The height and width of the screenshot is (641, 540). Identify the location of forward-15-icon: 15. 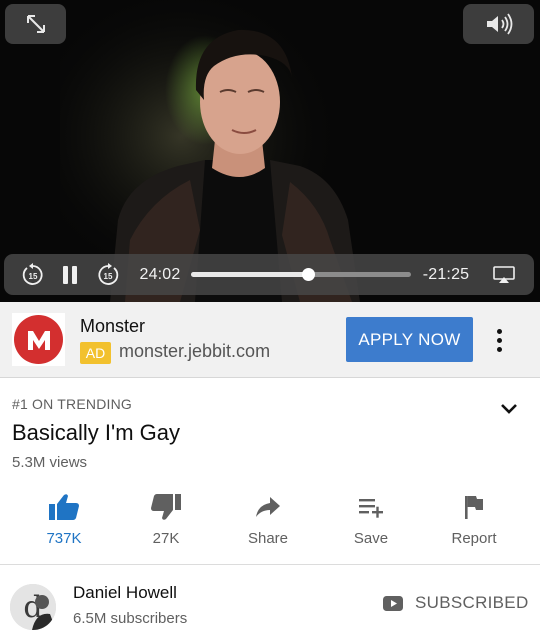
(108, 273).